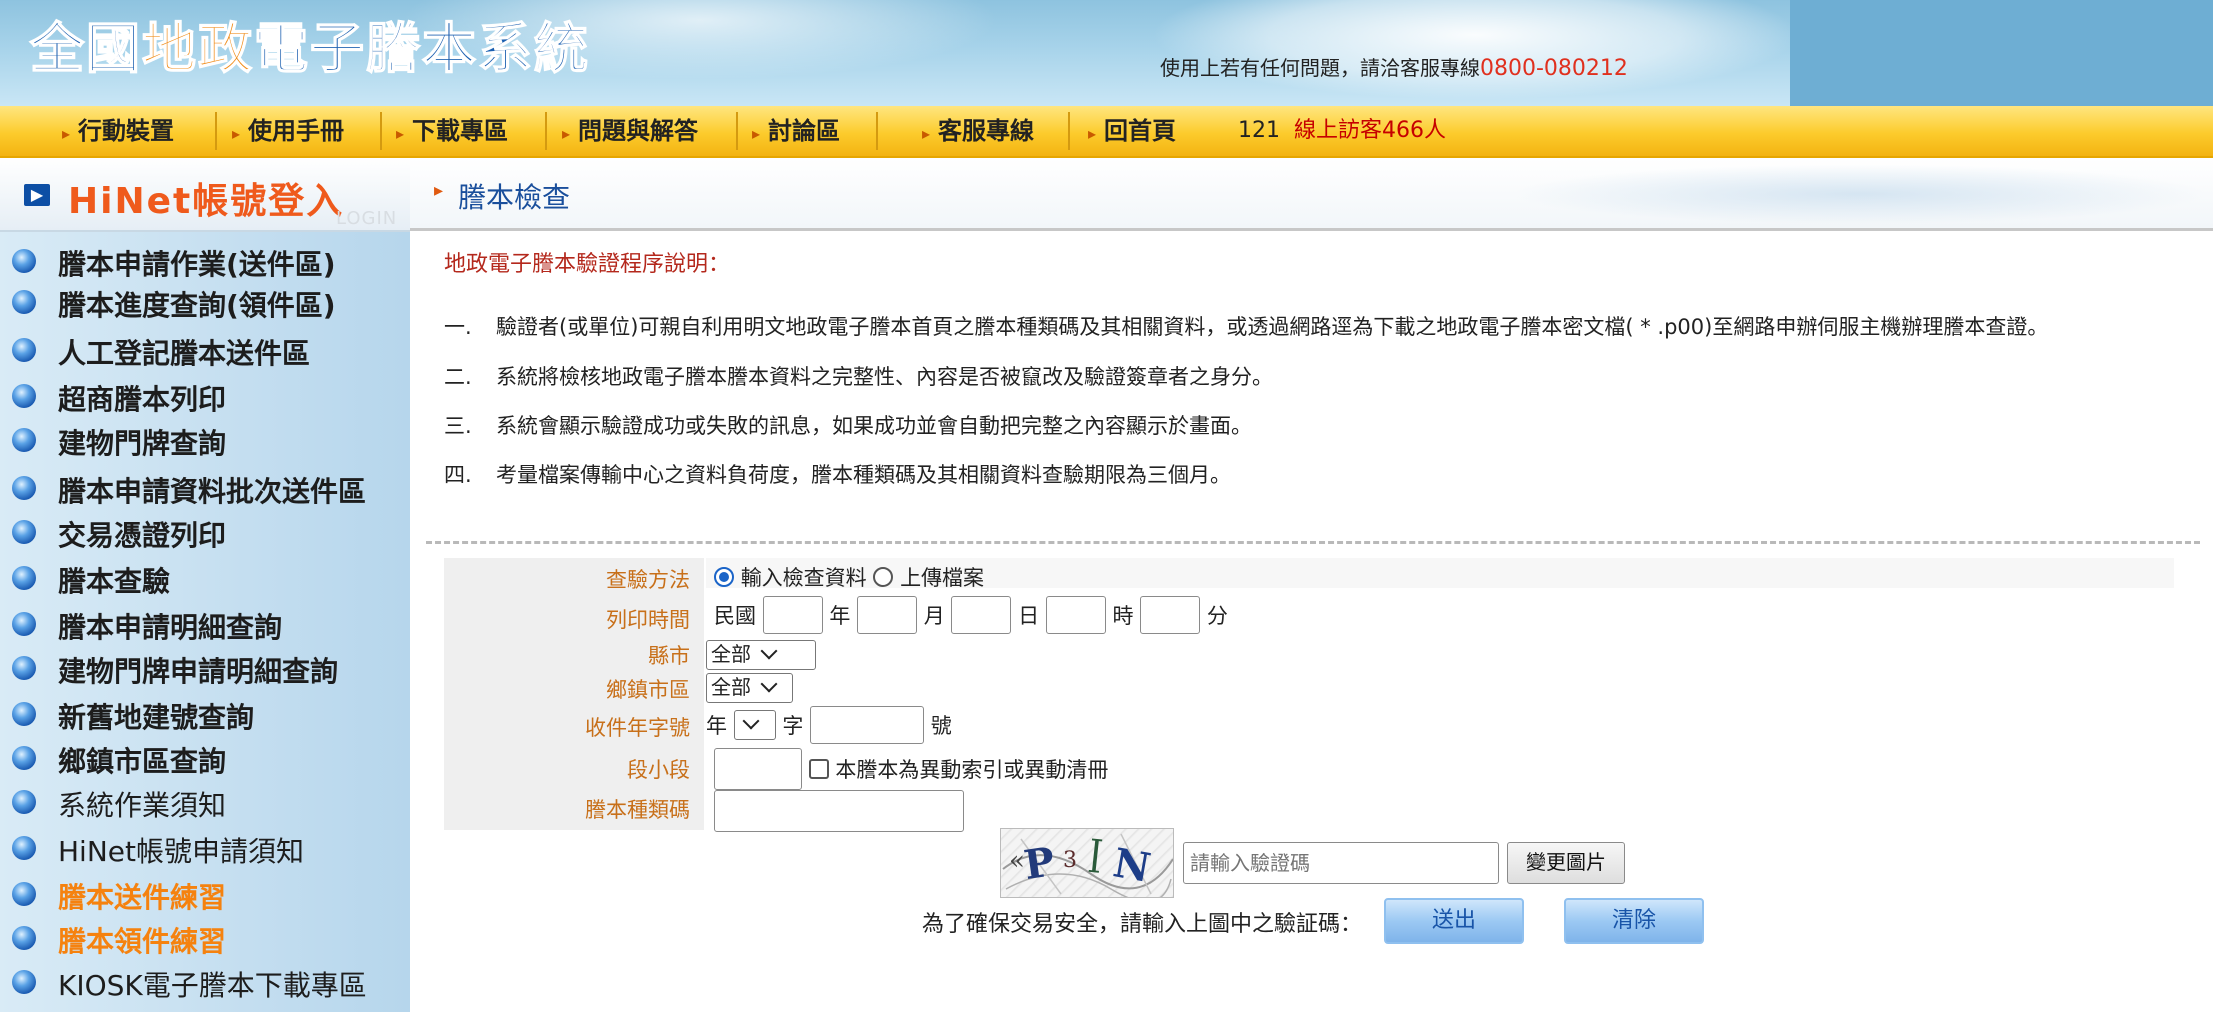  What do you see at coordinates (514, 197) in the screenshot?
I see `section-title: 謄本檢查` at bounding box center [514, 197].